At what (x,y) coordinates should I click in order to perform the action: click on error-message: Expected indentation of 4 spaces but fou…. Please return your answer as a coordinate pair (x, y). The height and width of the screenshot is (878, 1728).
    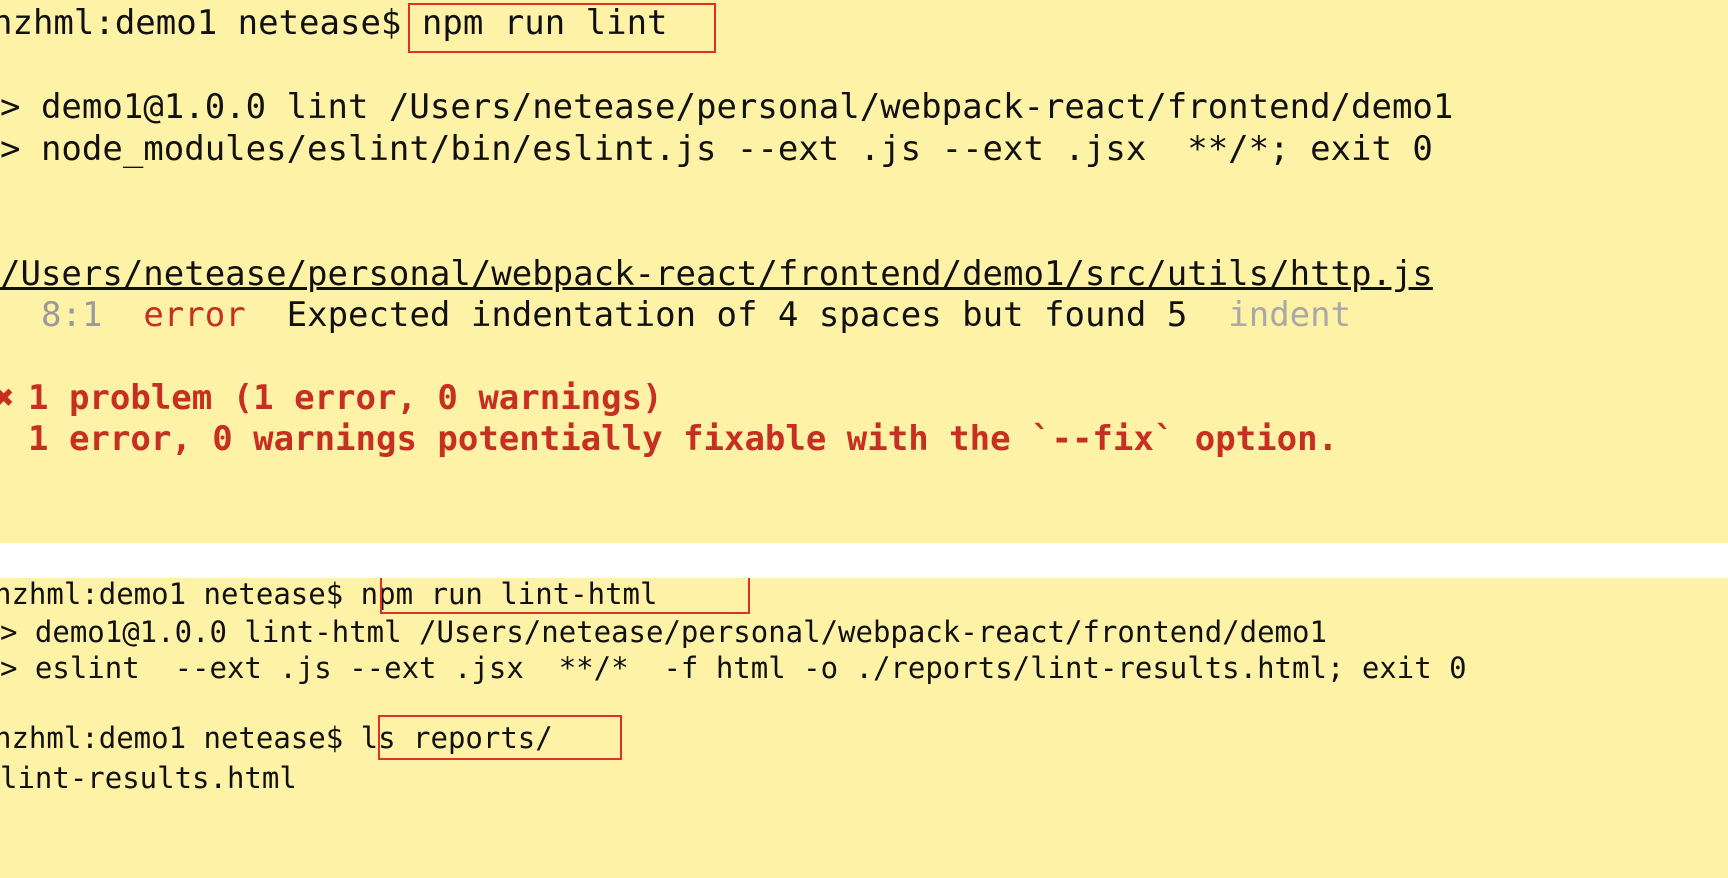
    Looking at the image, I should click on (737, 315).